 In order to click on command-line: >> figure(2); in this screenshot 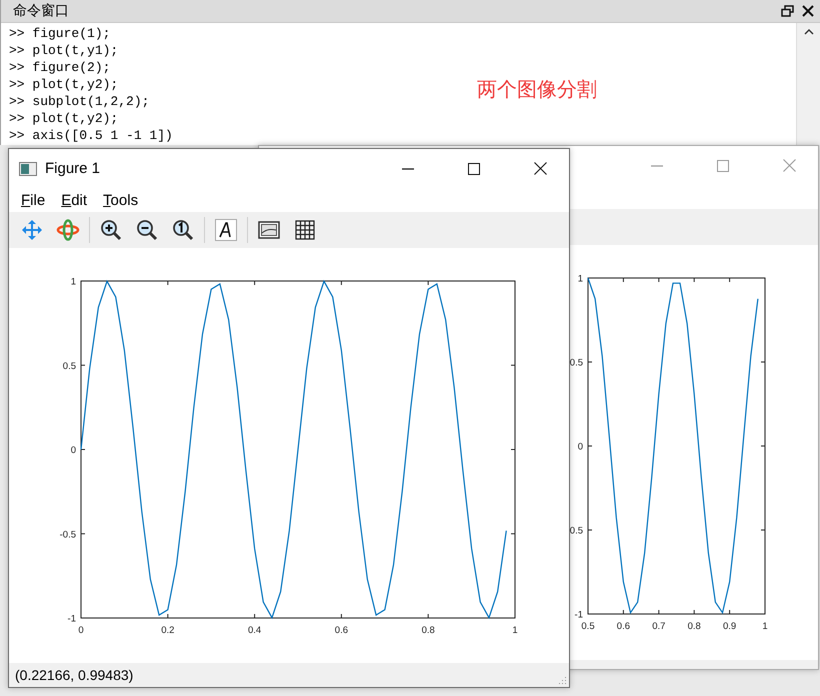, I will do `click(59, 67)`.